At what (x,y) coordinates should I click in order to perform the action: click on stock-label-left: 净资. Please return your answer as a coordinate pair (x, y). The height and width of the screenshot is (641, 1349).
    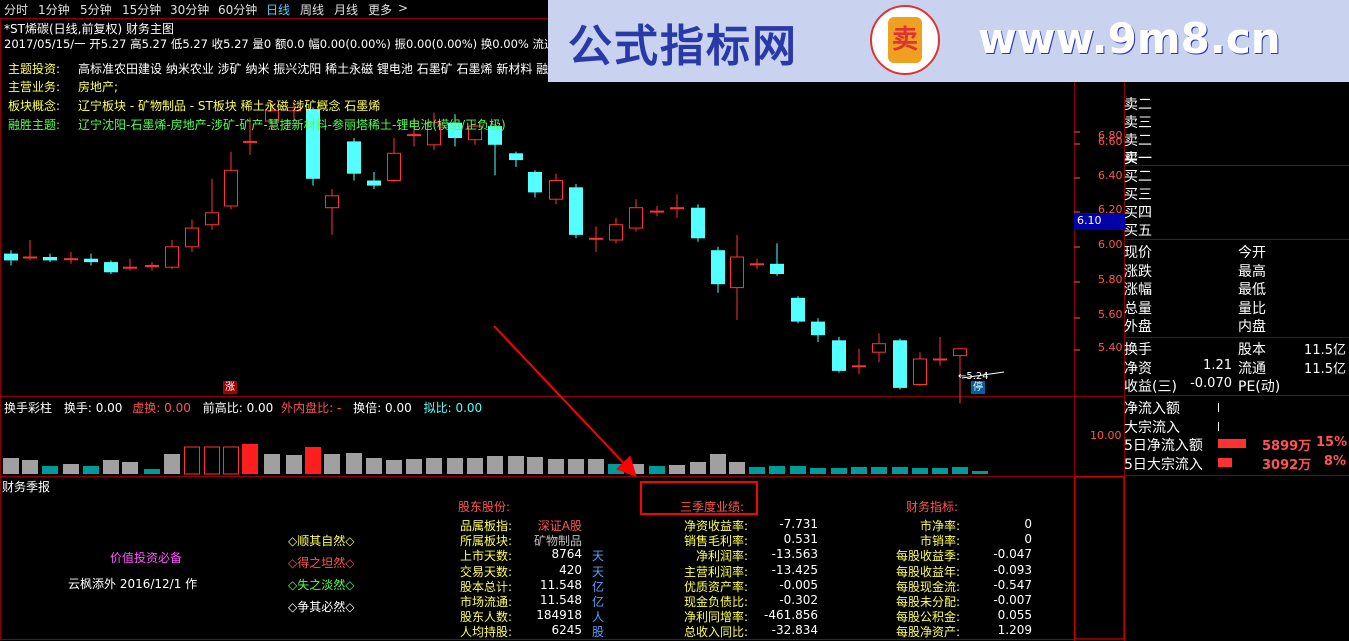
    Looking at the image, I should click on (1138, 368).